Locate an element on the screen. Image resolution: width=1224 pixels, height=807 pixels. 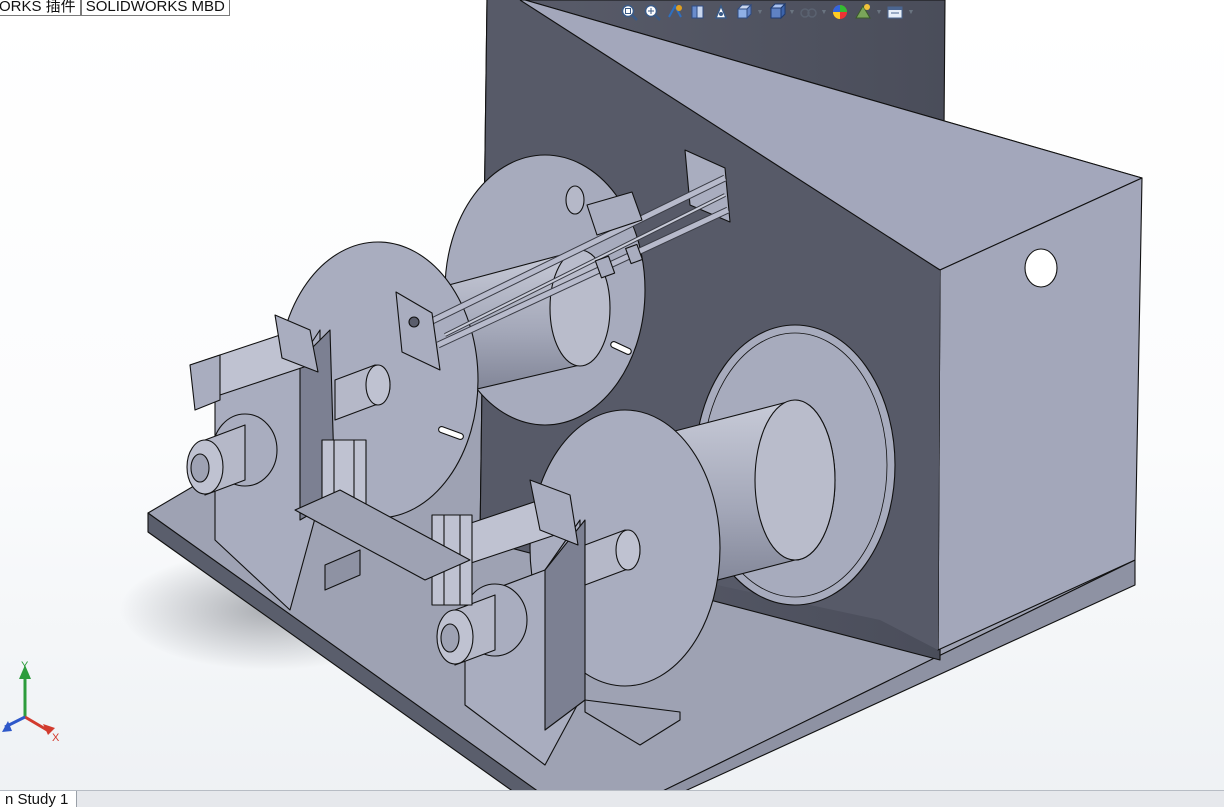
dynamic-annotation-views-button is located at coordinates (721, 12).